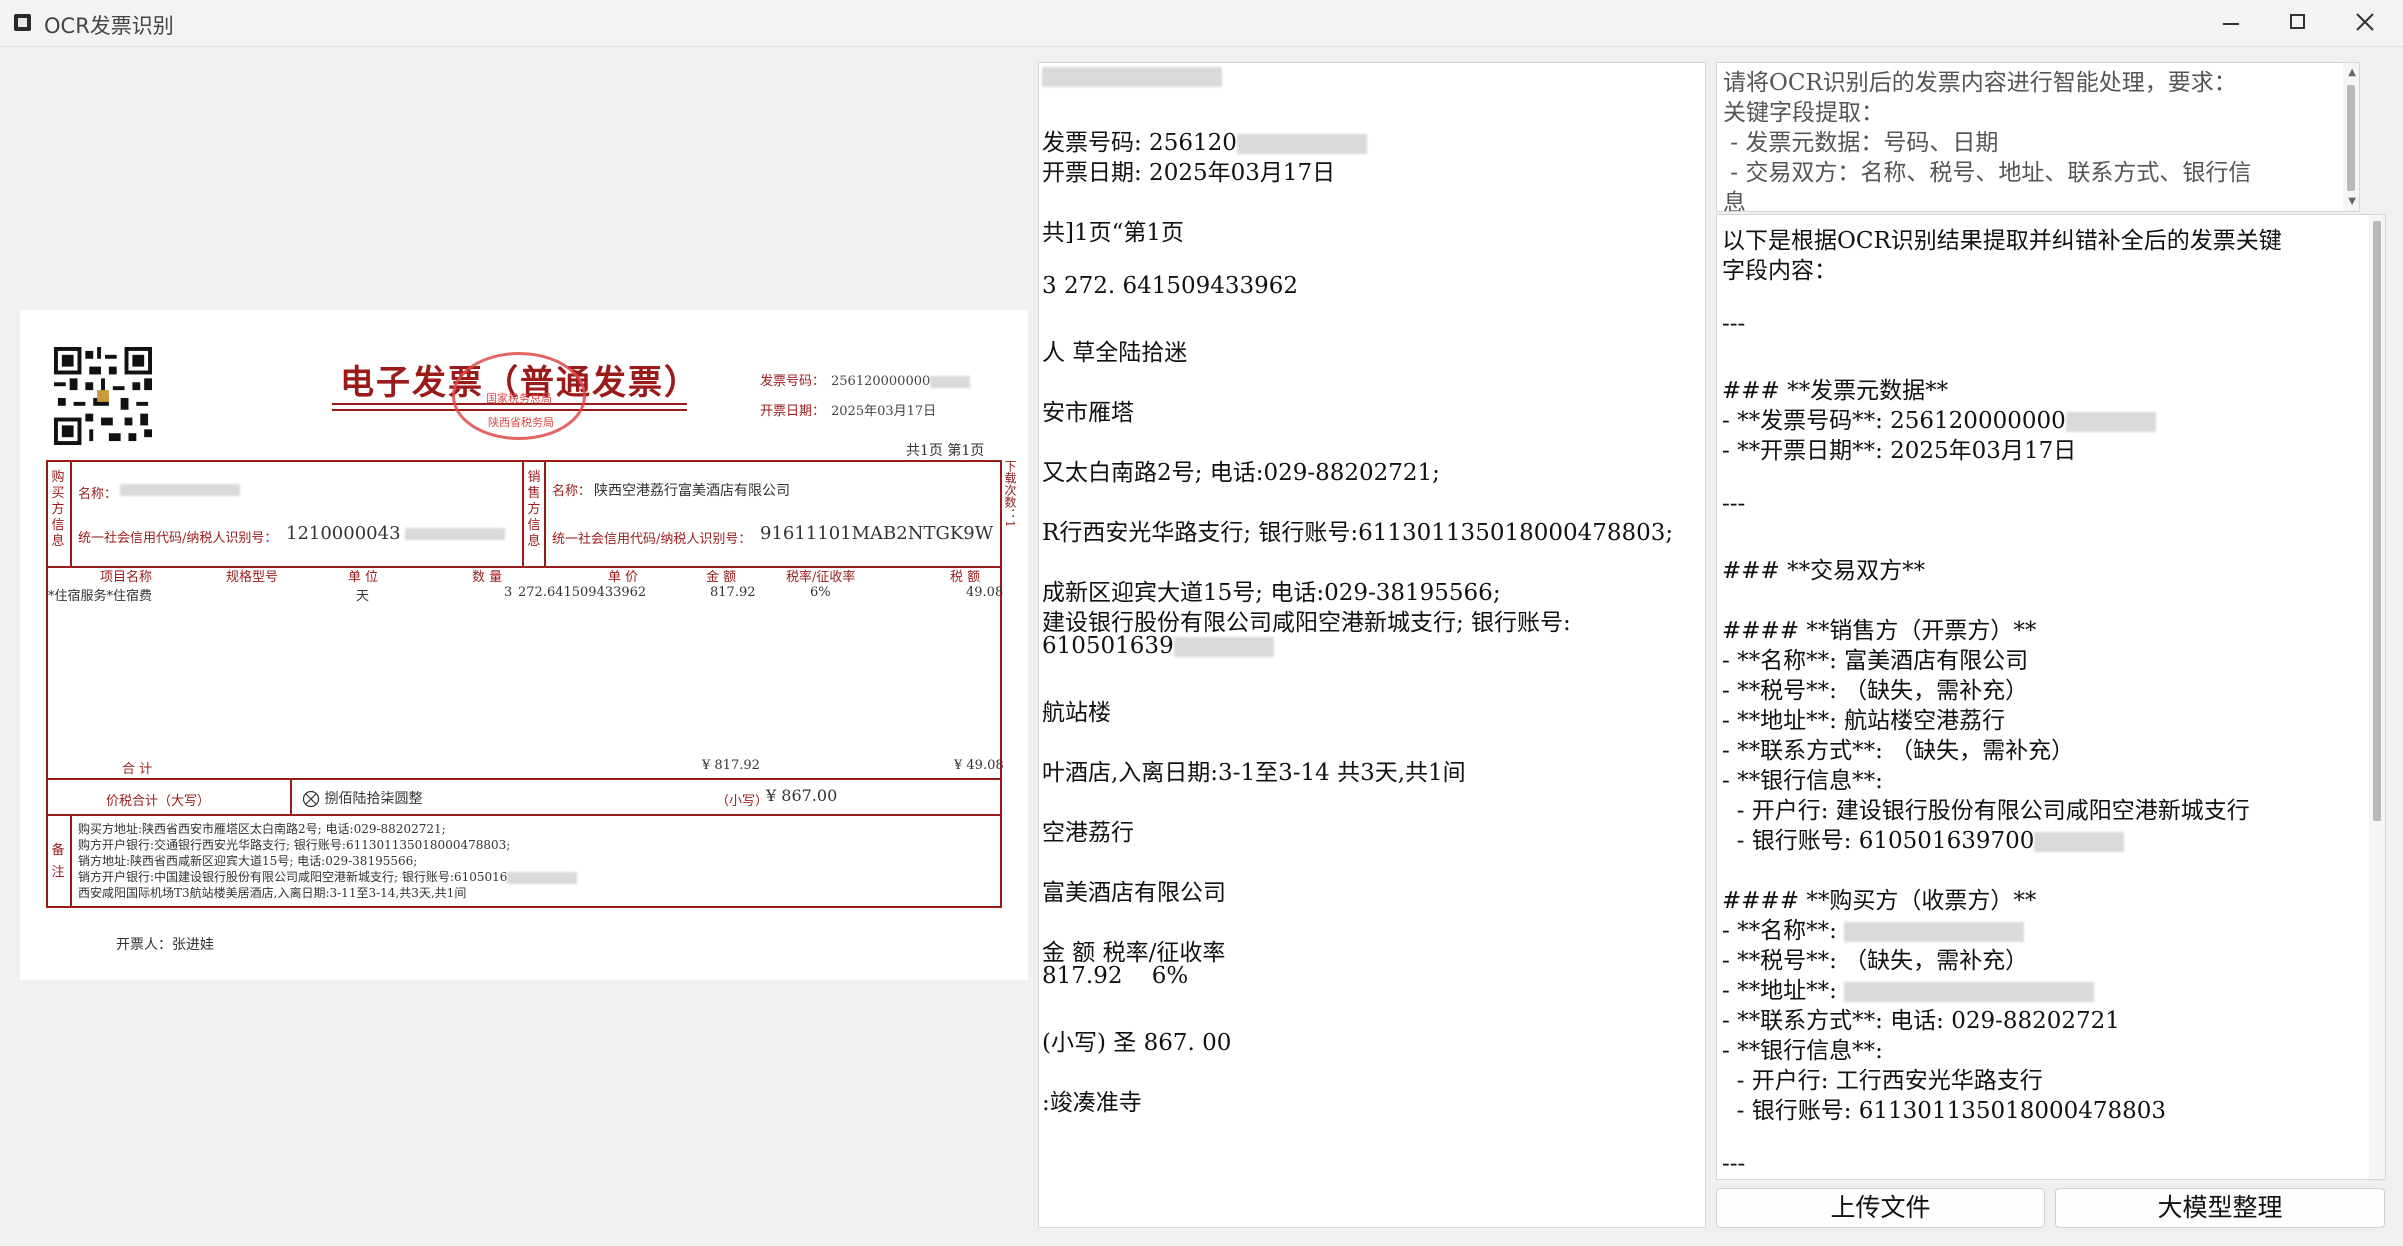 This screenshot has width=2403, height=1246. Describe the element at coordinates (2352, 201) in the screenshot. I see `scroll-down-icon: ▼` at that location.